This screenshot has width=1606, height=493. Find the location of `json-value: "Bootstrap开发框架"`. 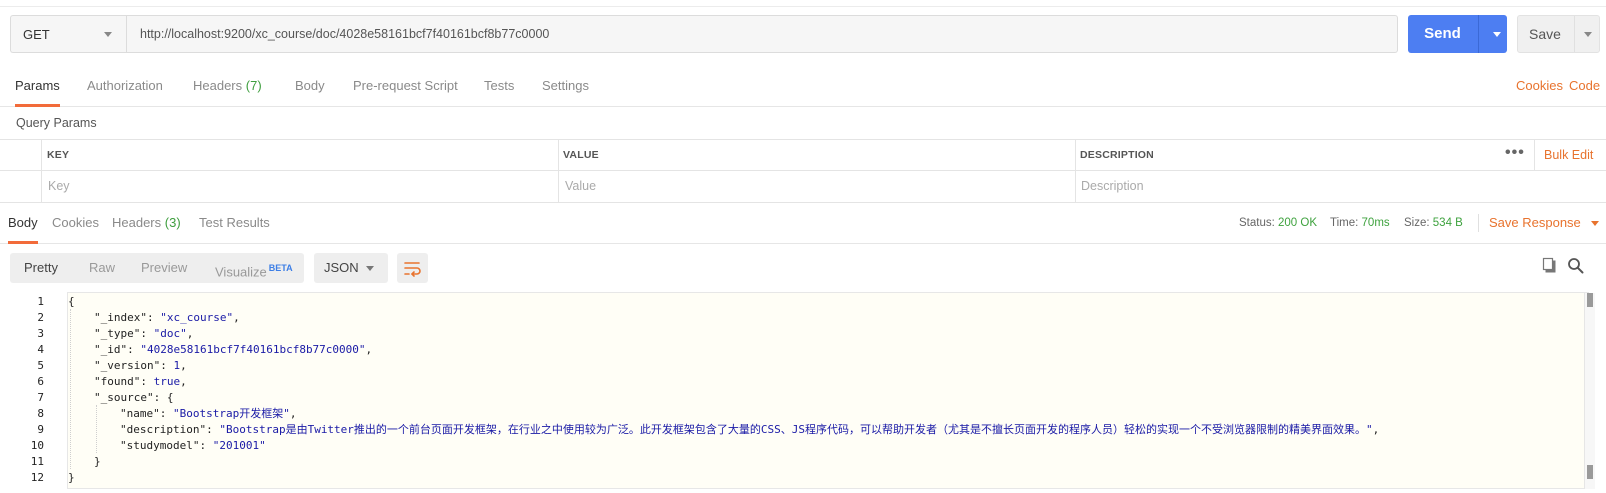

json-value: "Bootstrap开发框架" is located at coordinates (231, 413).